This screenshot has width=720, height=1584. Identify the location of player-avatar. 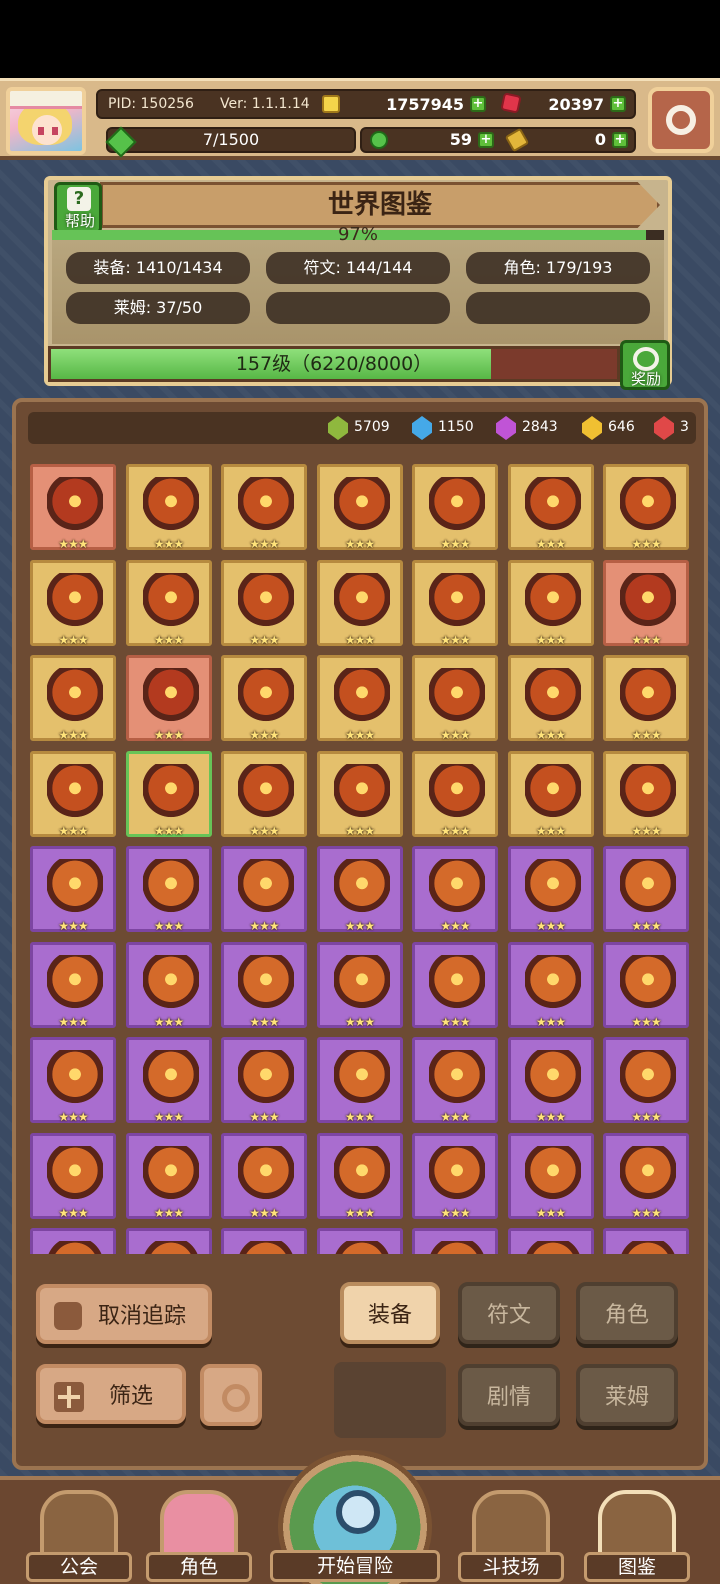
(46, 121).